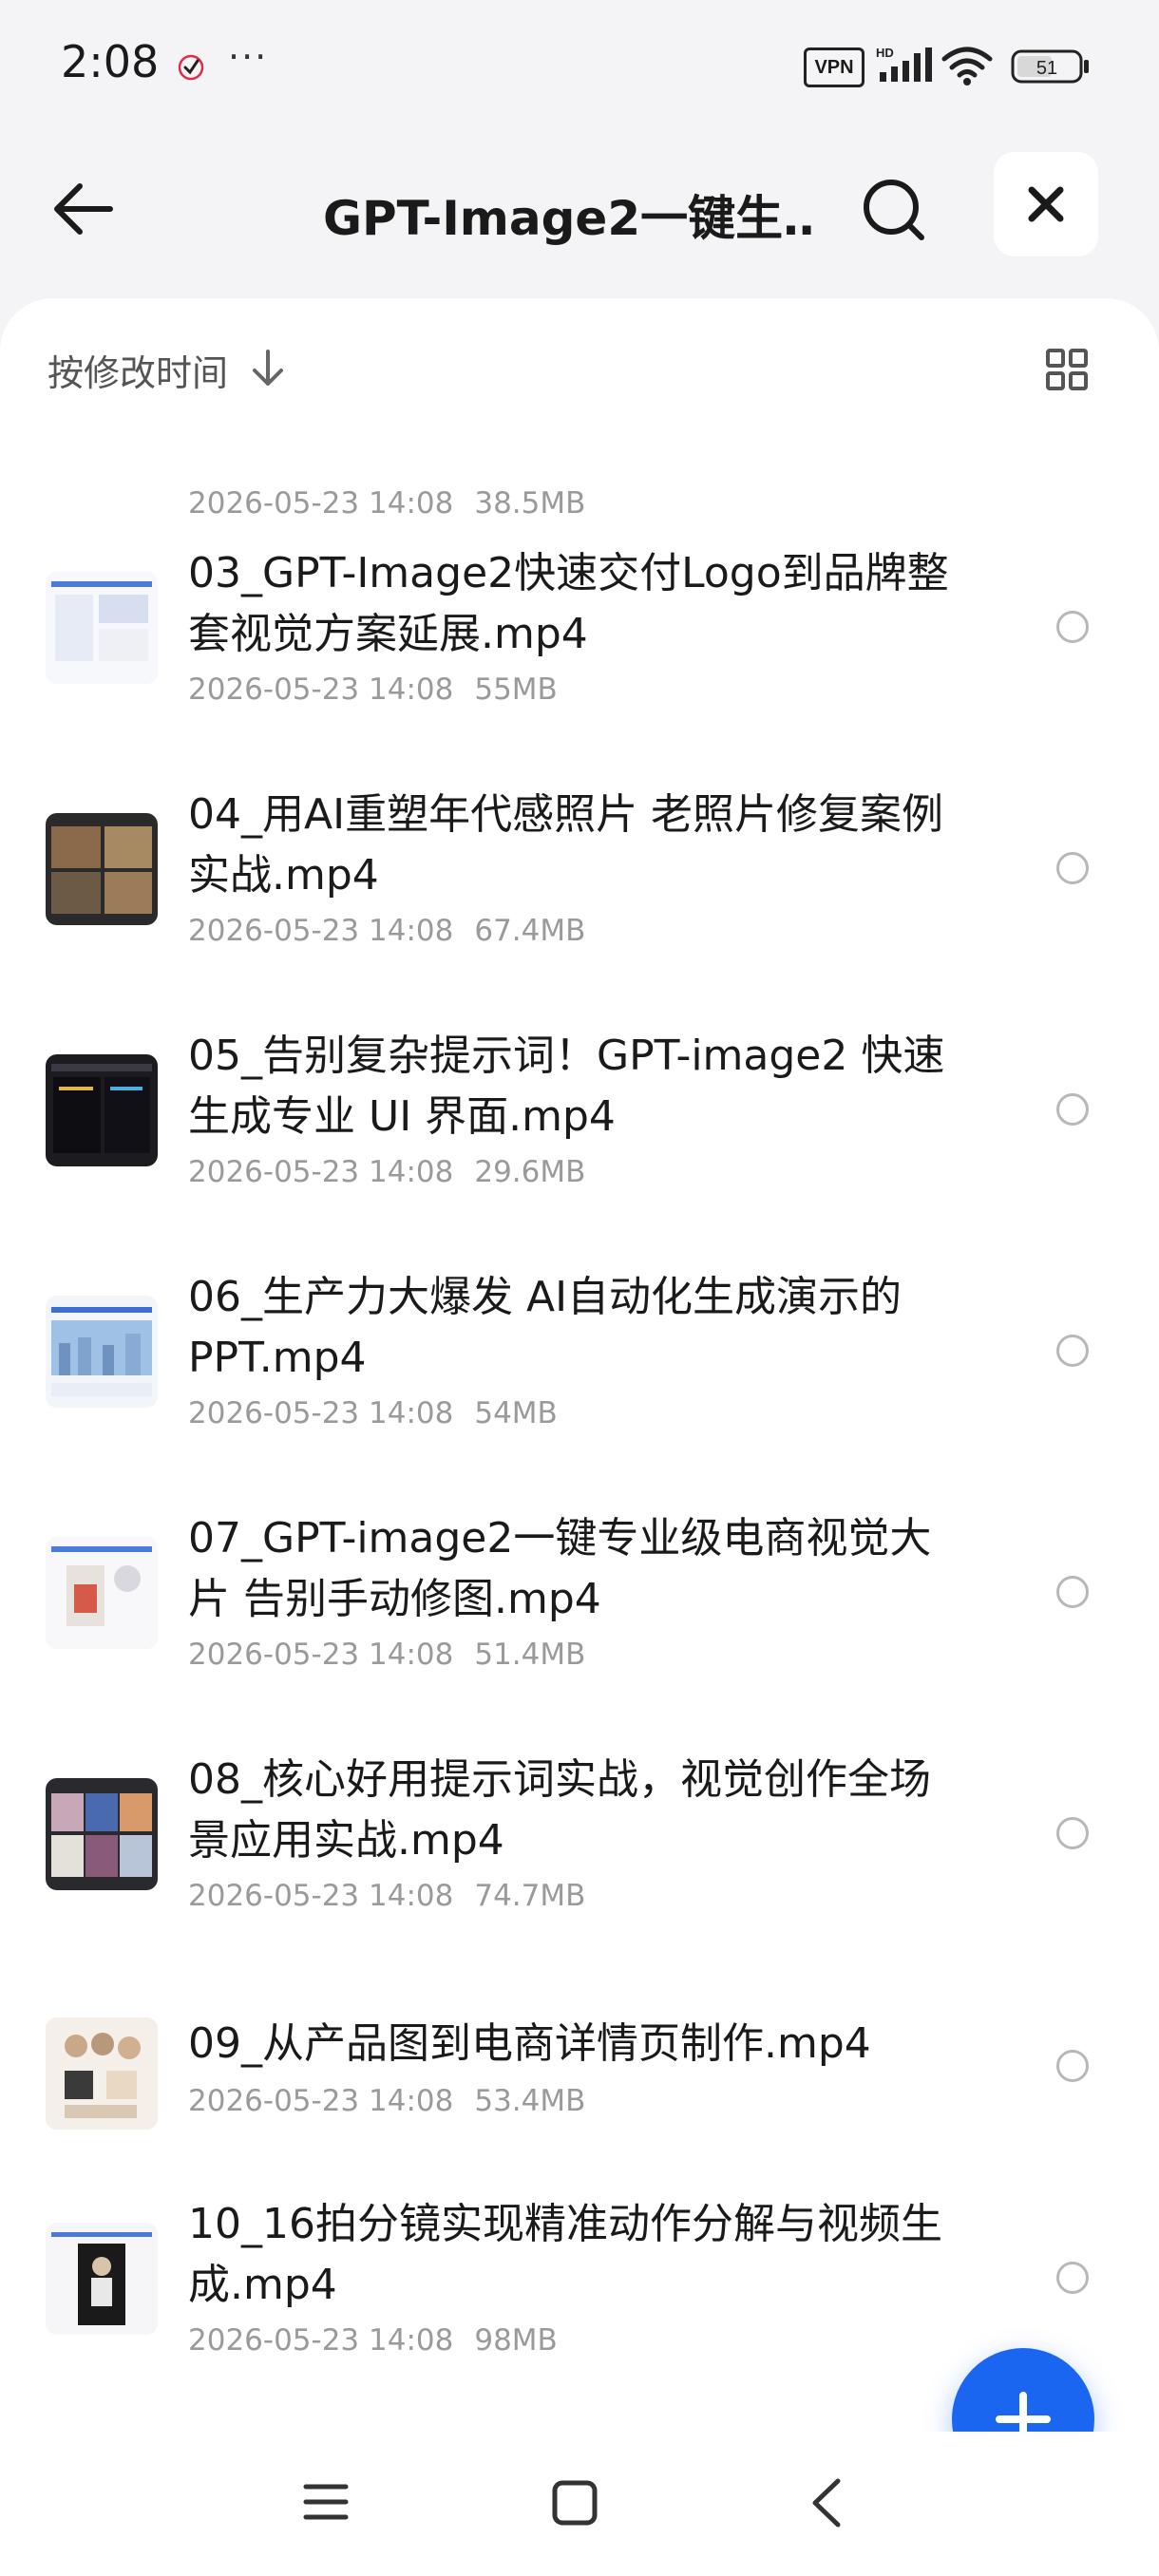 The image size is (1159, 2576). What do you see at coordinates (268, 368) in the screenshot?
I see `arrow-down-icon` at bounding box center [268, 368].